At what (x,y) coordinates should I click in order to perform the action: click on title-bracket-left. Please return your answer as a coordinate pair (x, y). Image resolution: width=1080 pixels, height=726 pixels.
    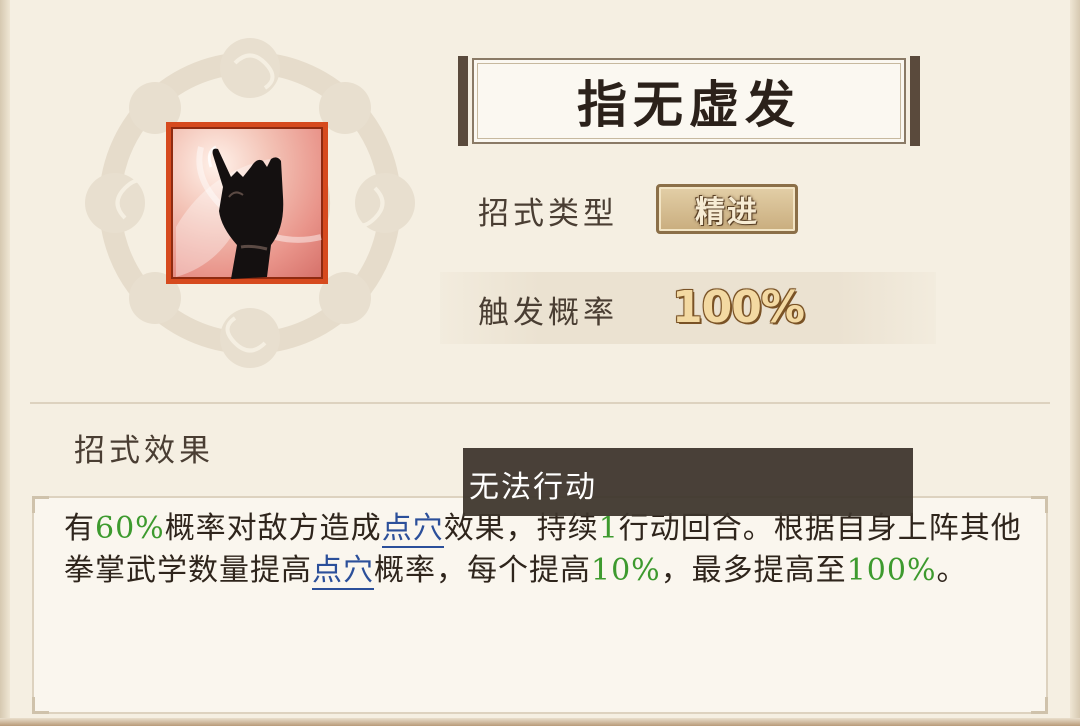
    Looking at the image, I should click on (463, 101).